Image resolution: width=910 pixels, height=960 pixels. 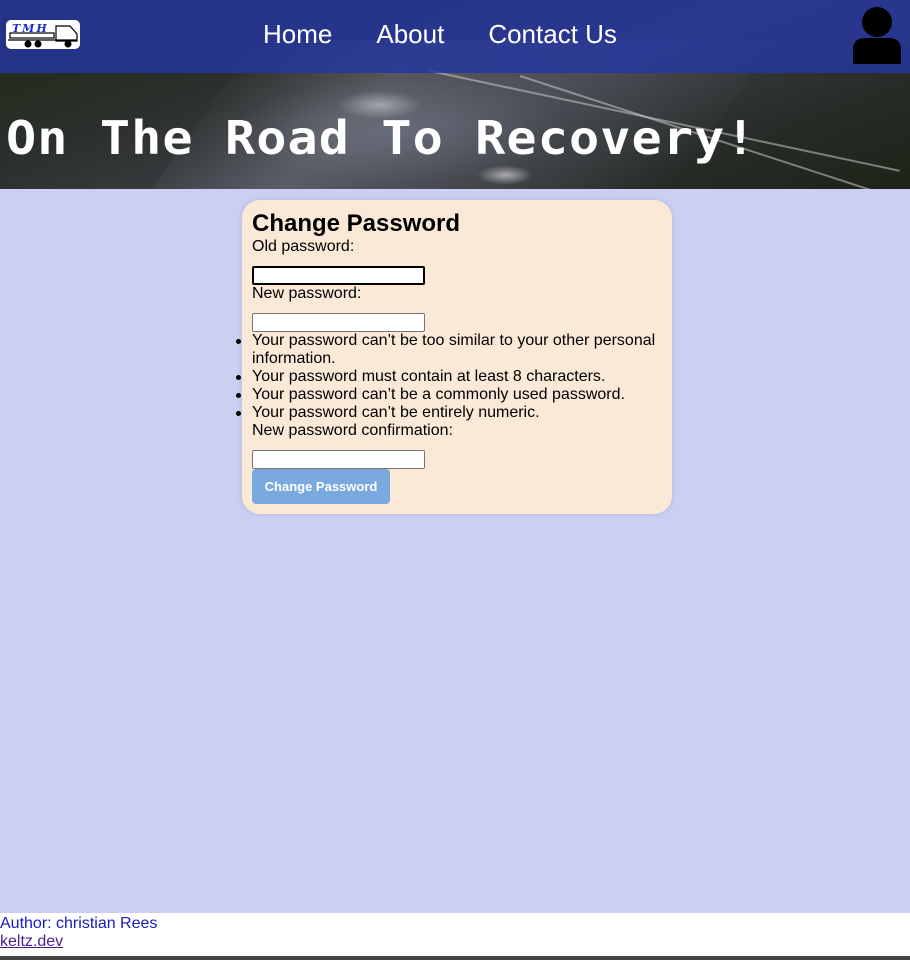 What do you see at coordinates (552, 34) in the screenshot?
I see `nav-contact-link: Contact Us` at bounding box center [552, 34].